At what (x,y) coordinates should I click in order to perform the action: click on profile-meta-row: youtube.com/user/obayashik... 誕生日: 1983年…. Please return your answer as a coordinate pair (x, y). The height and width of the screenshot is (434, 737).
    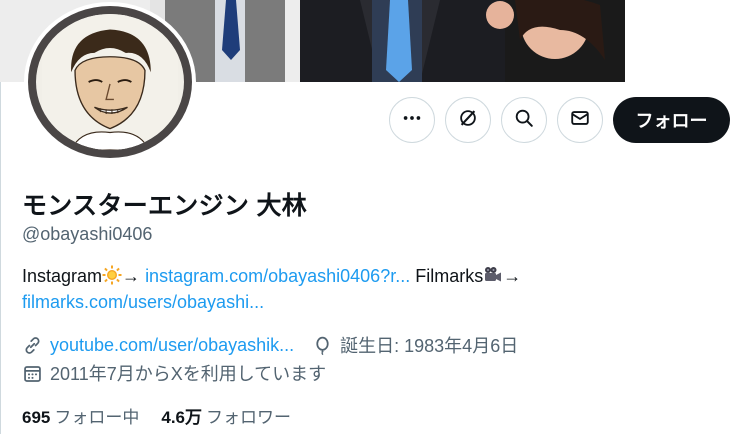
    Looking at the image, I should click on (270, 345).